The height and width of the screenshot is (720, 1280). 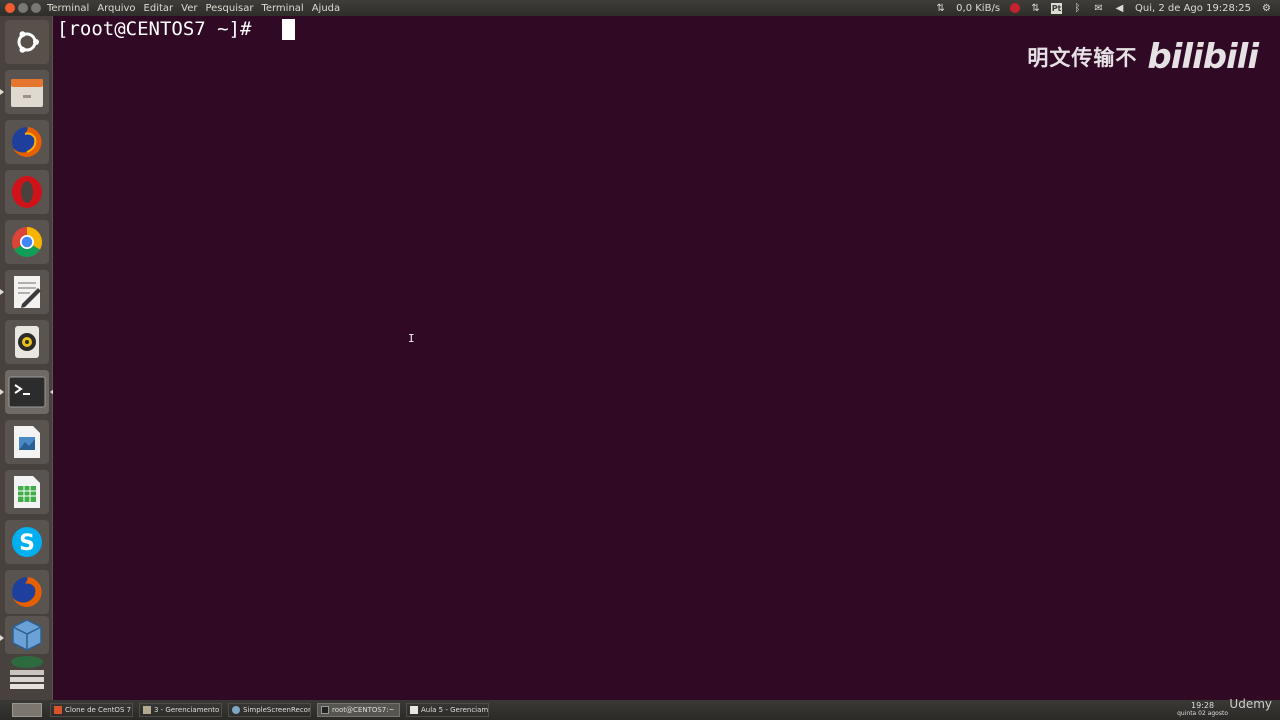 What do you see at coordinates (411, 338) in the screenshot?
I see `mouse-ibeam-cursor: I` at bounding box center [411, 338].